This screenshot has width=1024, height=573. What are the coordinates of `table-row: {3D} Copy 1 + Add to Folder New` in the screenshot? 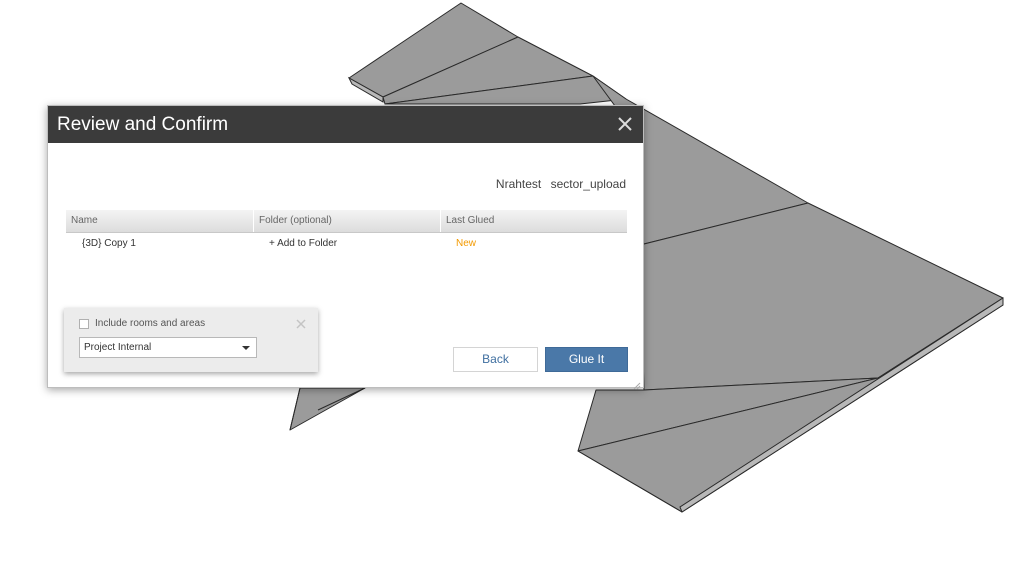 It's located at (346, 244).